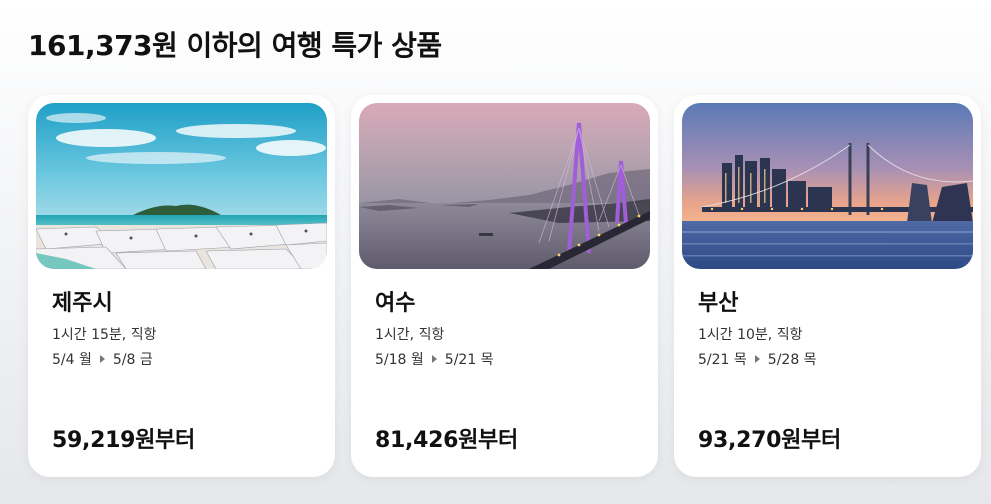 This screenshot has width=991, height=504. I want to click on depart-date: 5/18 월, so click(399, 360).